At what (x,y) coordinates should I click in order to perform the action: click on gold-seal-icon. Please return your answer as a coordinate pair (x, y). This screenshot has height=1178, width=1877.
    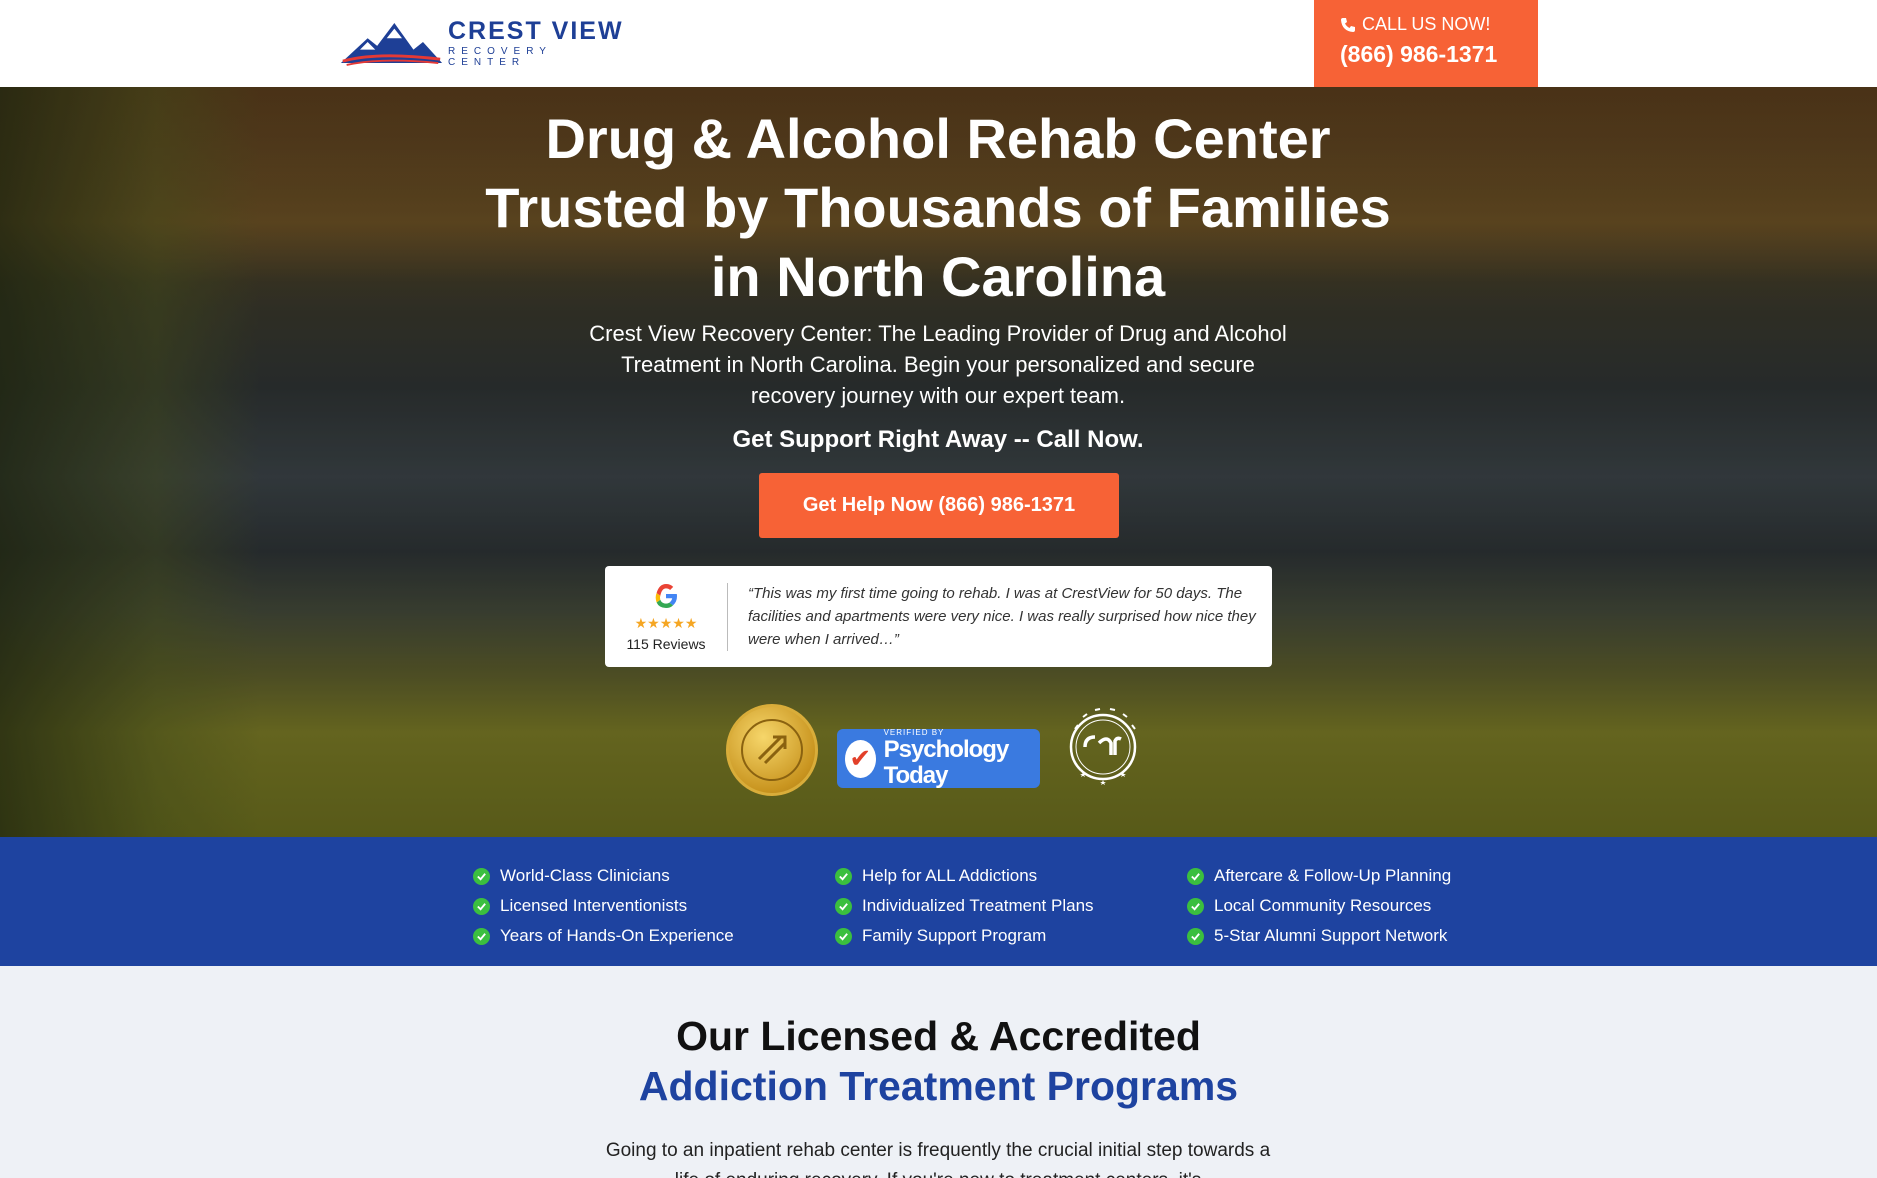
    Looking at the image, I should click on (772, 750).